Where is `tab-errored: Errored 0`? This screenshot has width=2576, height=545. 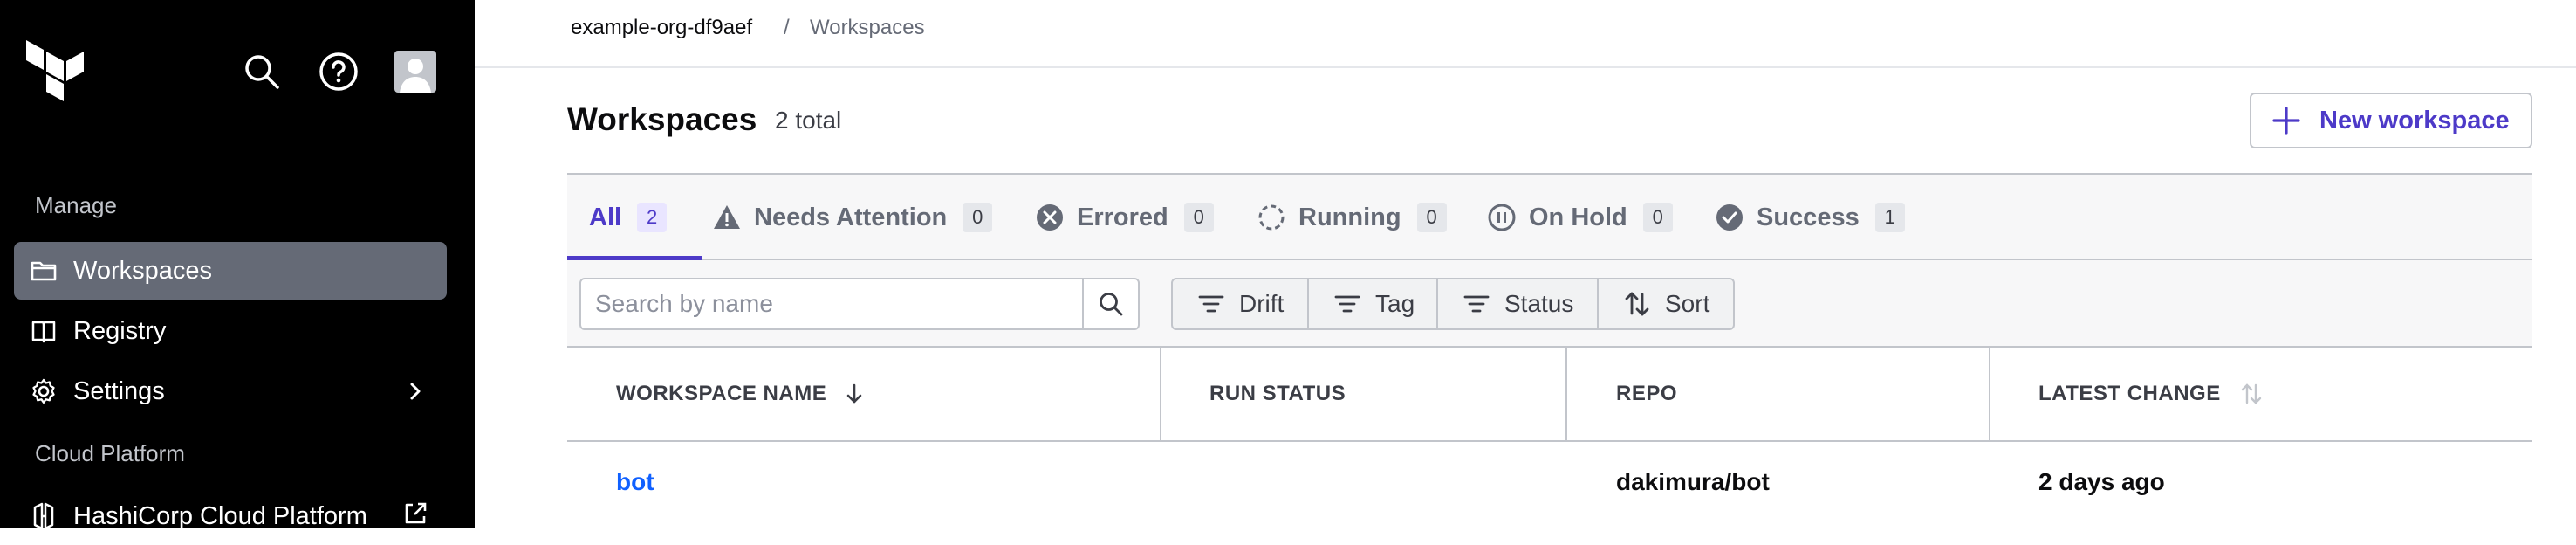
tab-errored: Errored 0 is located at coordinates (1125, 218).